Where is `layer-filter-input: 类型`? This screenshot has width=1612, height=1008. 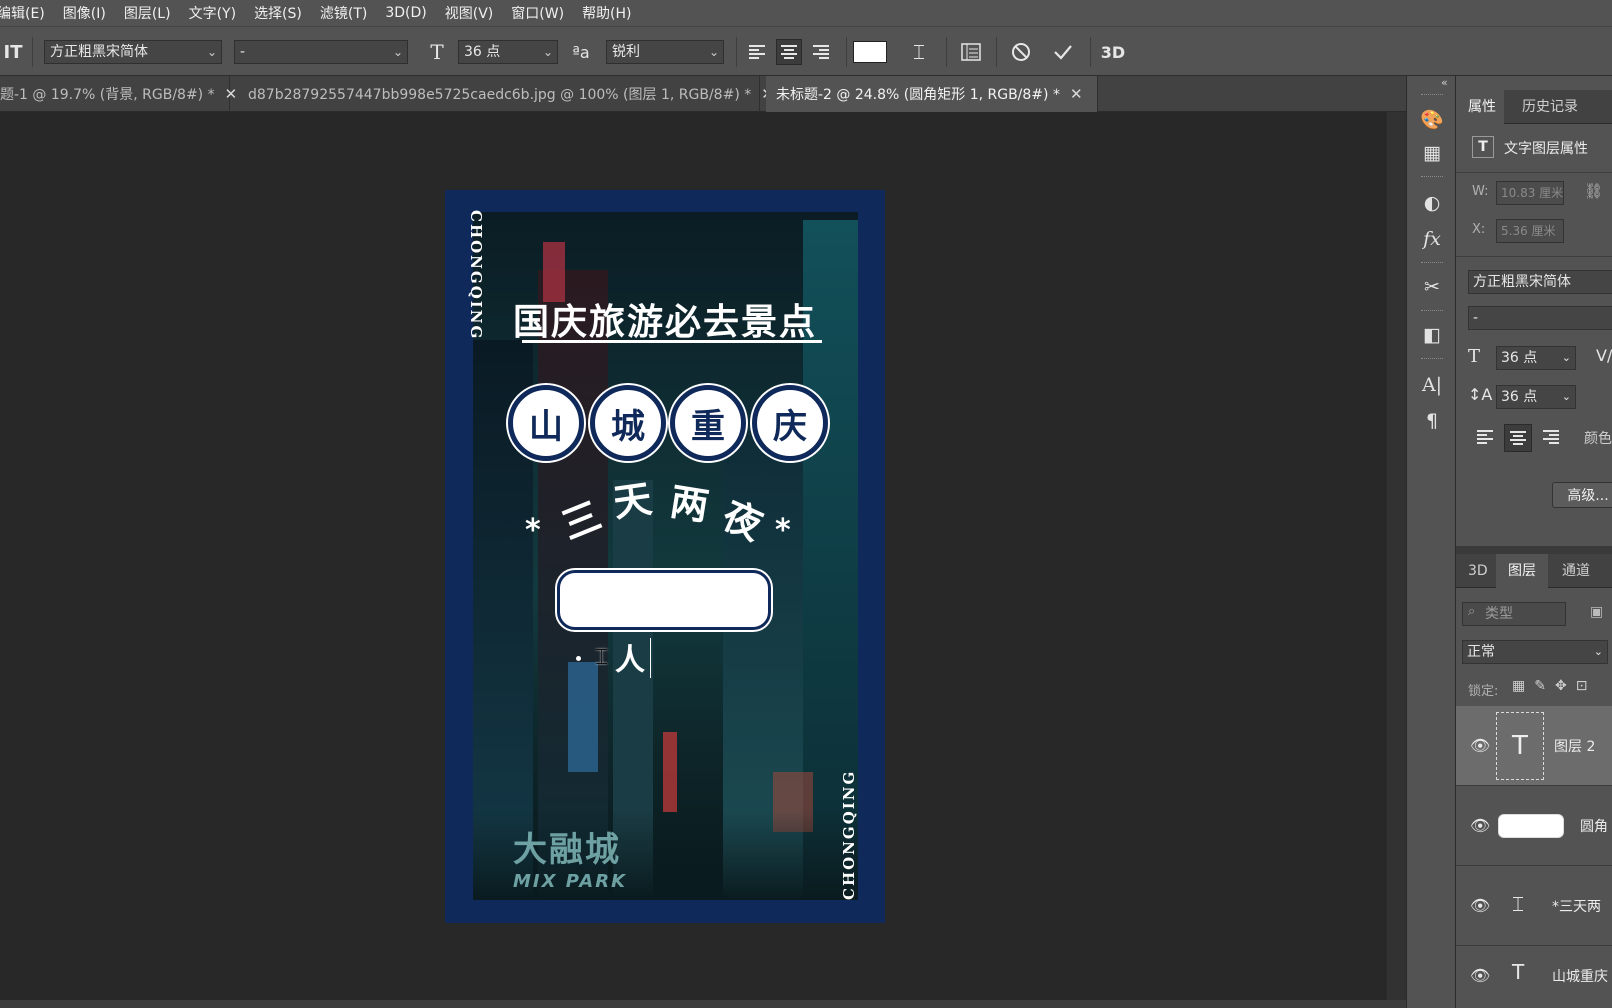
layer-filter-input: 类型 is located at coordinates (1514, 614).